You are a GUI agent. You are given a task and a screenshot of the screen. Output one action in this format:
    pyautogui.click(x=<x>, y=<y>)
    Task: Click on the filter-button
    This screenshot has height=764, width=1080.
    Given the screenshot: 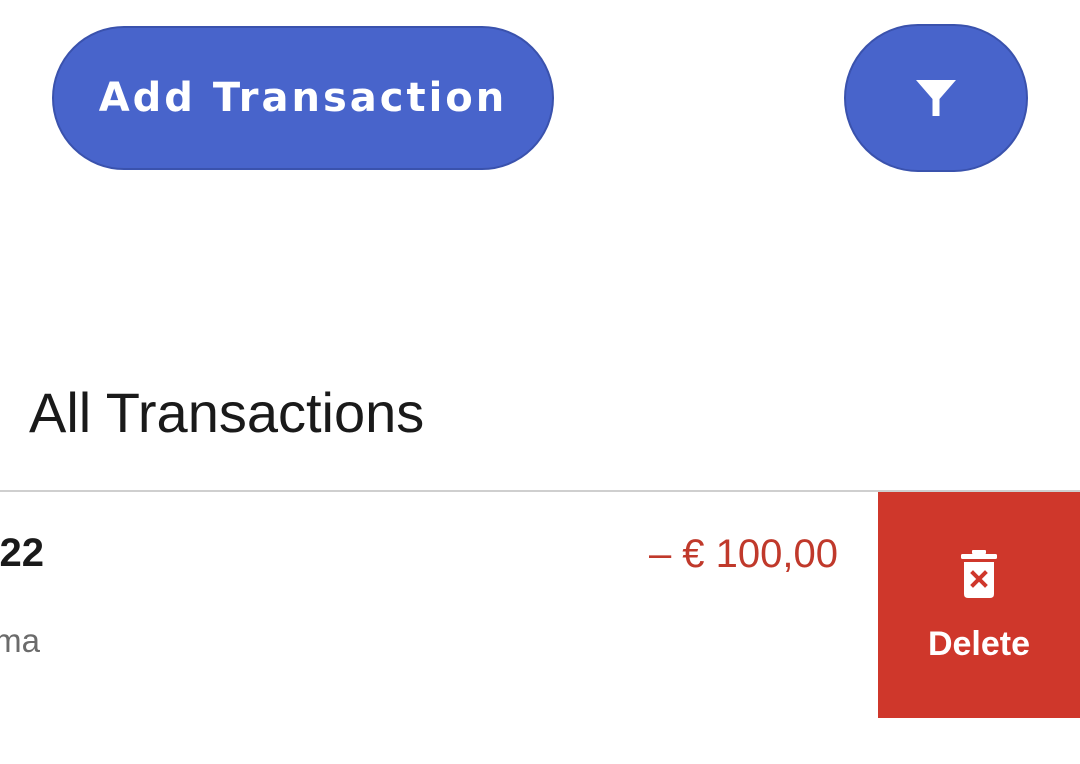 What is the action you would take?
    pyautogui.click(x=936, y=98)
    